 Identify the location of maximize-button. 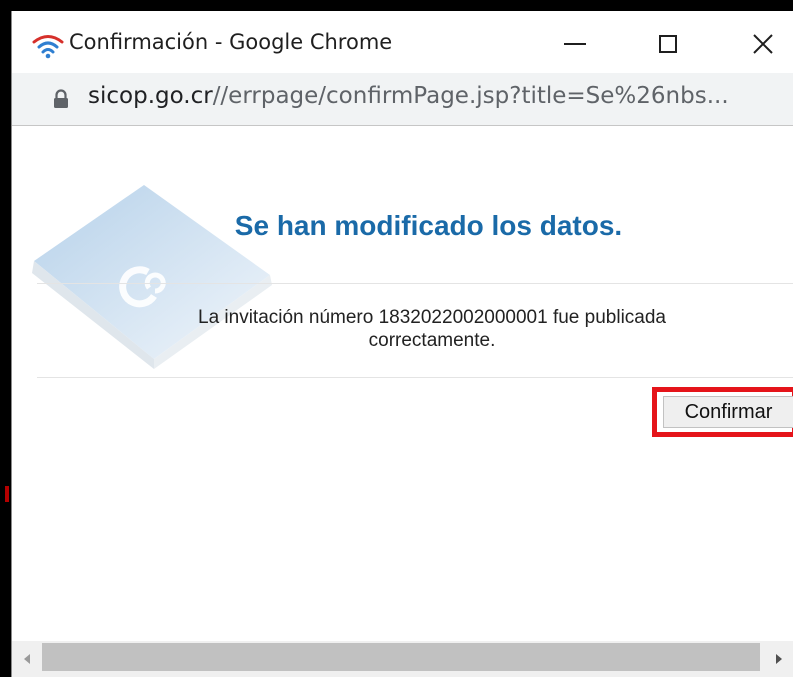
(668, 44).